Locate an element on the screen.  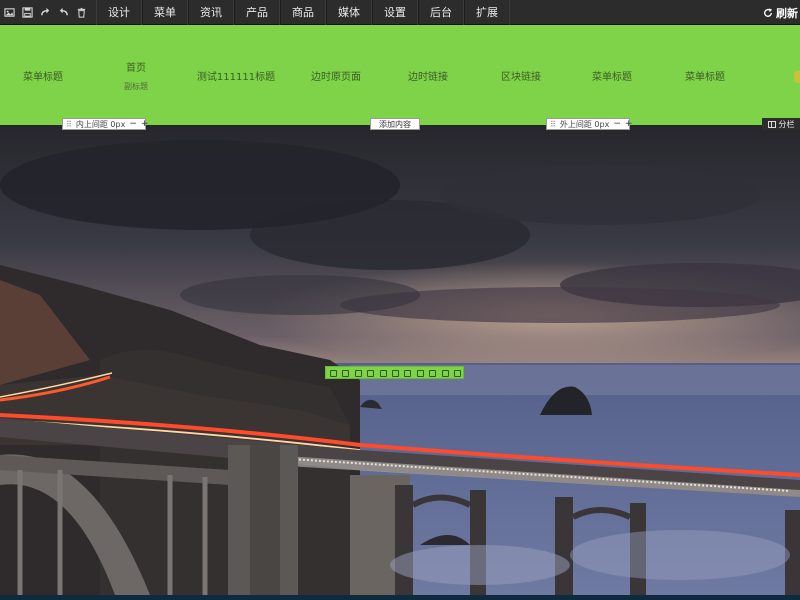
add-content-button: 添加内容 is located at coordinates (395, 124).